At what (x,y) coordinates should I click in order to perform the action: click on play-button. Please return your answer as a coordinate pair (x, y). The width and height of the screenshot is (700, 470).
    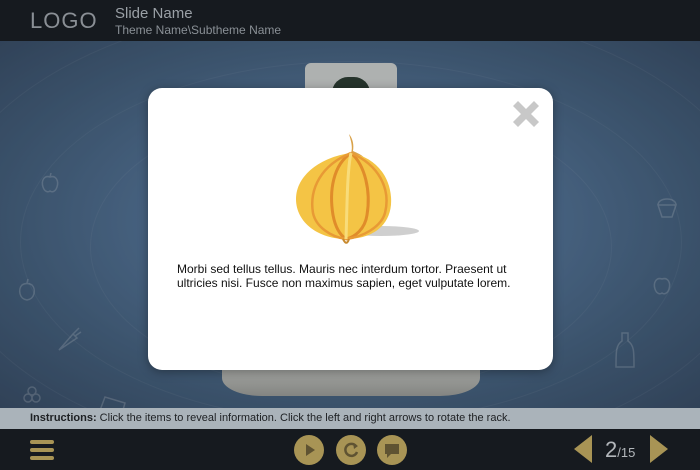
    Looking at the image, I should click on (309, 450).